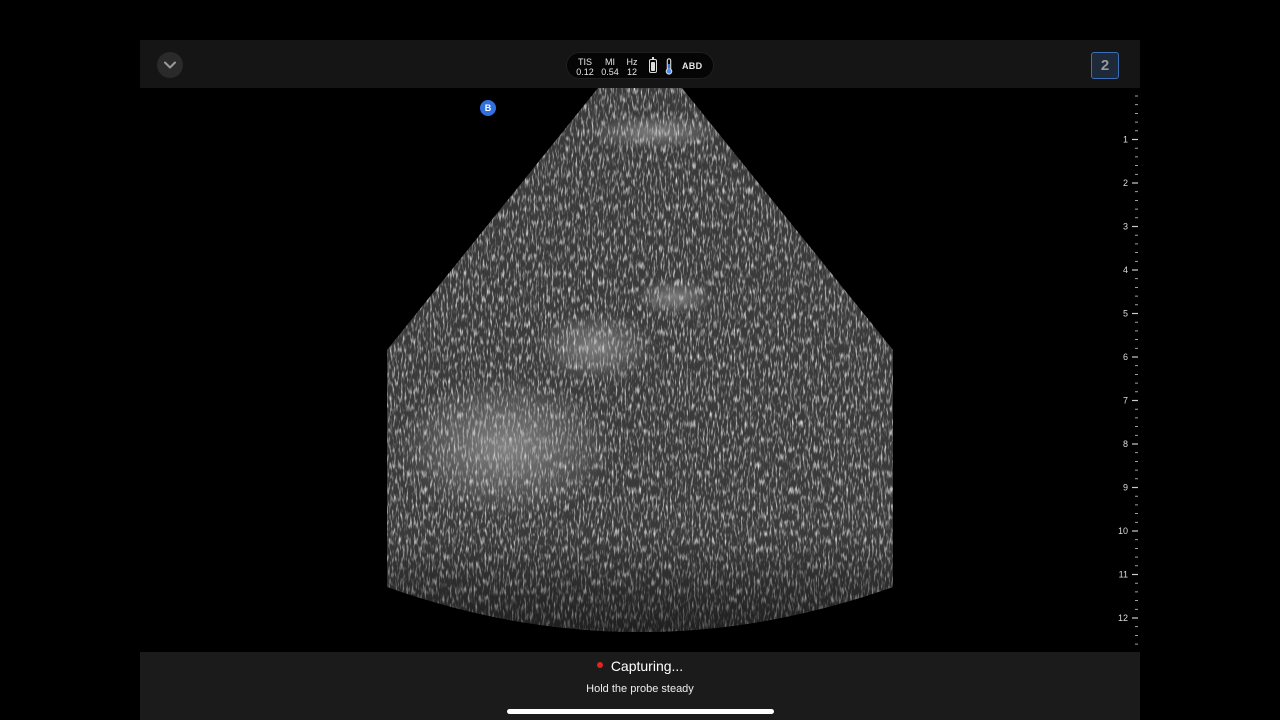  Describe the element at coordinates (1125, 314) in the screenshot. I see `depth-label: 5` at that location.